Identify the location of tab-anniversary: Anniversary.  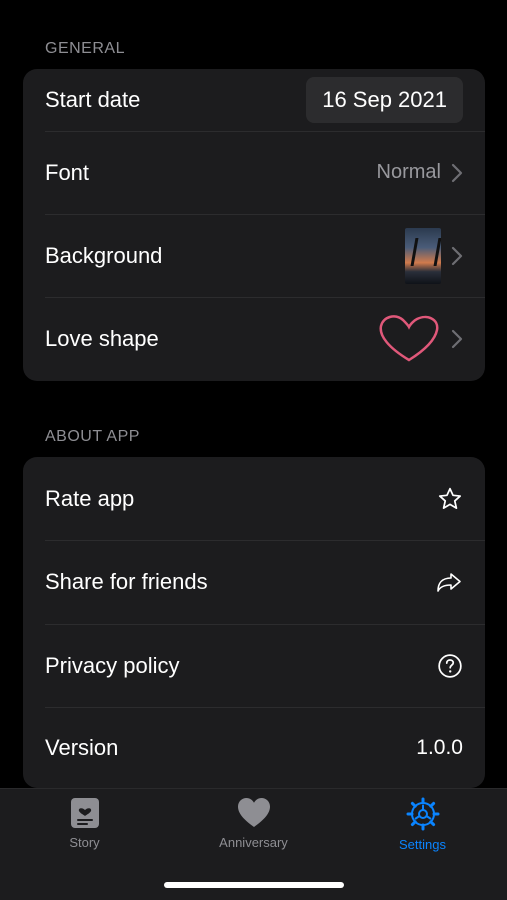
(253, 823).